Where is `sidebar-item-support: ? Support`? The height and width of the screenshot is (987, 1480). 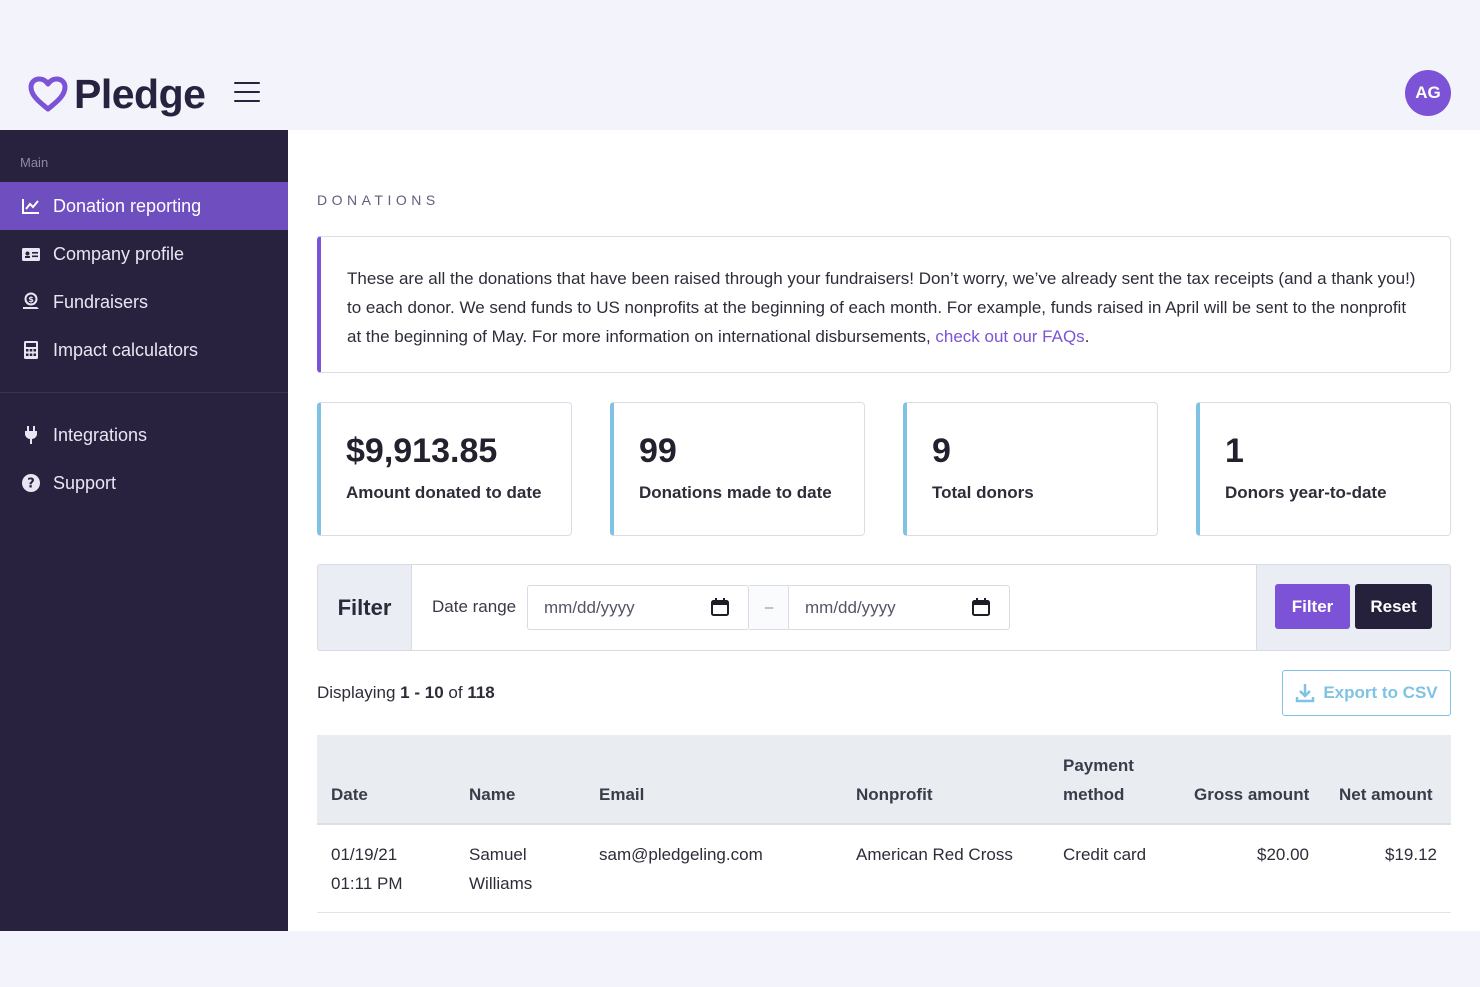 sidebar-item-support: ? Support is located at coordinates (144, 483).